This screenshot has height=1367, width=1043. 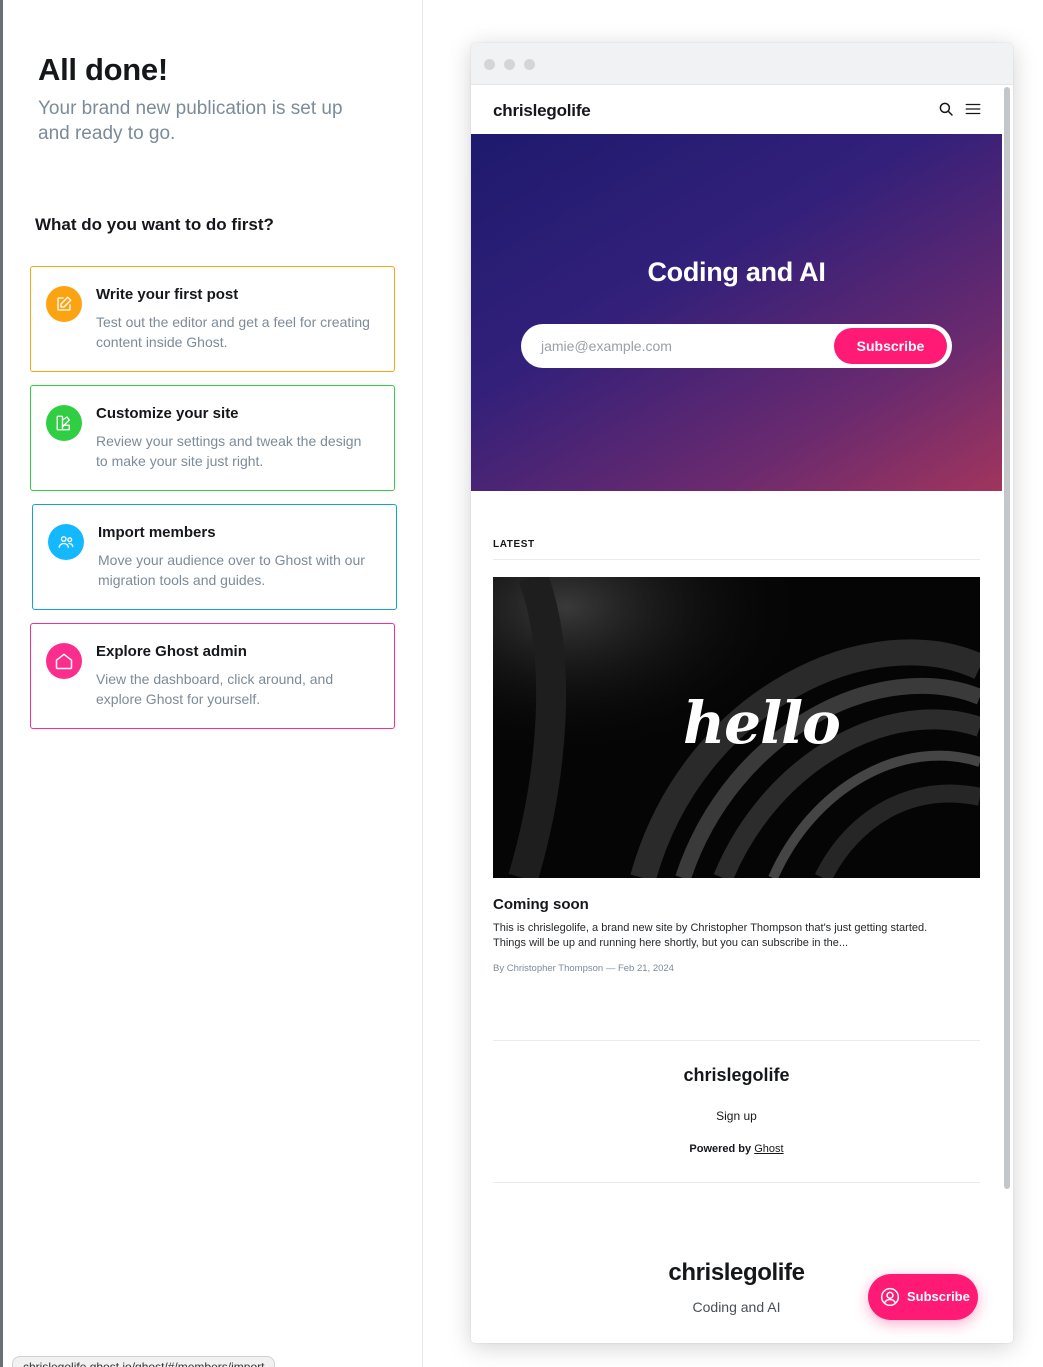 I want to click on latest-heading: LATEST, so click(x=514, y=544).